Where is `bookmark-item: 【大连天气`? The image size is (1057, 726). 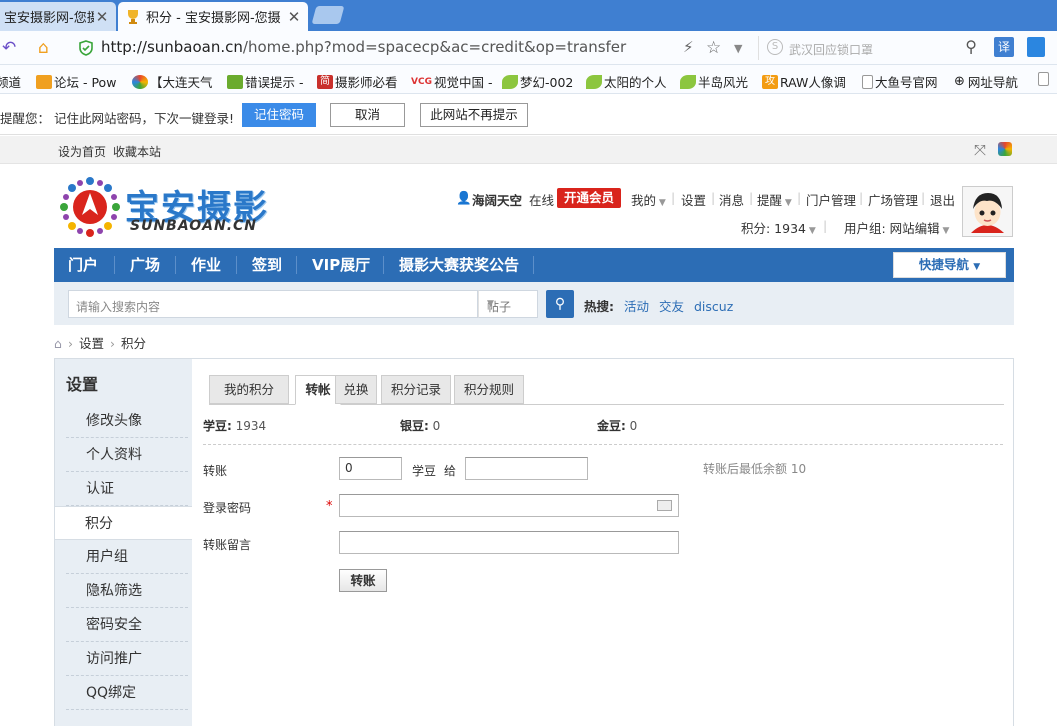 bookmark-item: 【大连天气 is located at coordinates (172, 81).